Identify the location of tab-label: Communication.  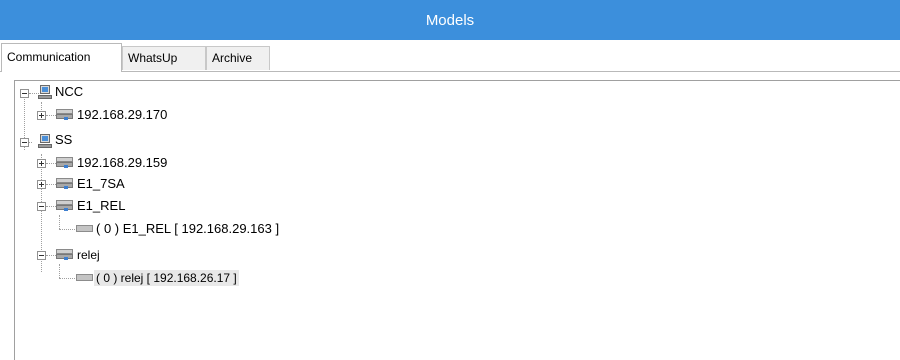
(49, 57).